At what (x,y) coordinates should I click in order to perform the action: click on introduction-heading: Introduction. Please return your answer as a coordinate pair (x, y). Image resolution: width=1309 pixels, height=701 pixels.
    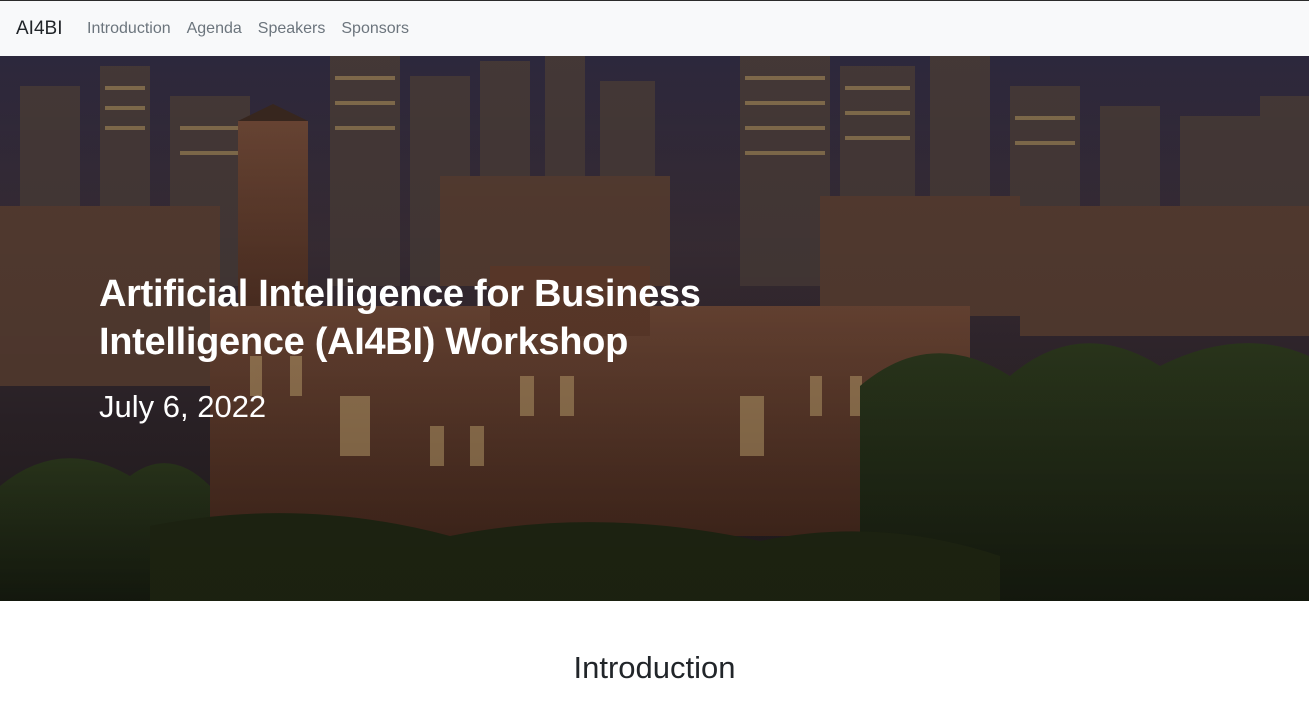
    Looking at the image, I should click on (654, 667).